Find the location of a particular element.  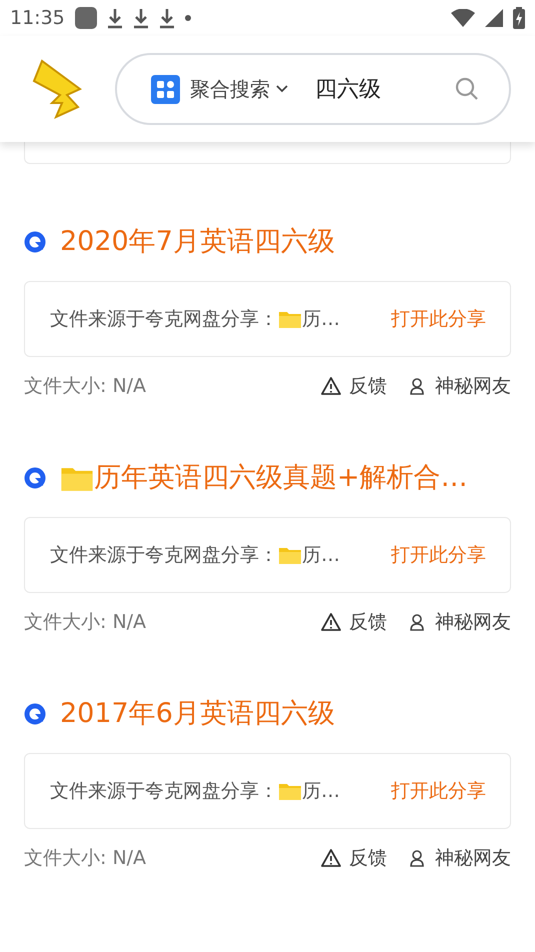

search-scope-selector: 聚合搜索 is located at coordinates (230, 89).